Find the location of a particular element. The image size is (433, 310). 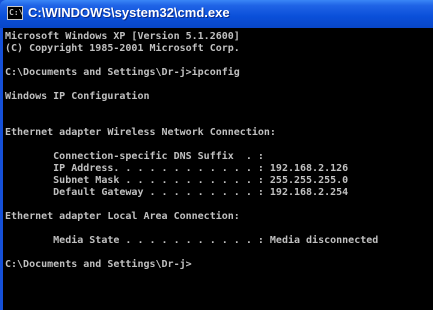

console-line: C:\Documents and Settings\Dr-j>ipconfig is located at coordinates (122, 72).